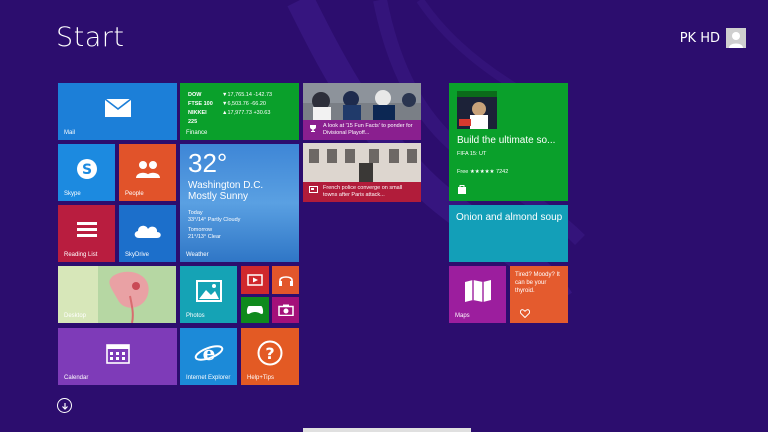 The image size is (768, 432). I want to click on weather-temperature: 32°, so click(208, 163).